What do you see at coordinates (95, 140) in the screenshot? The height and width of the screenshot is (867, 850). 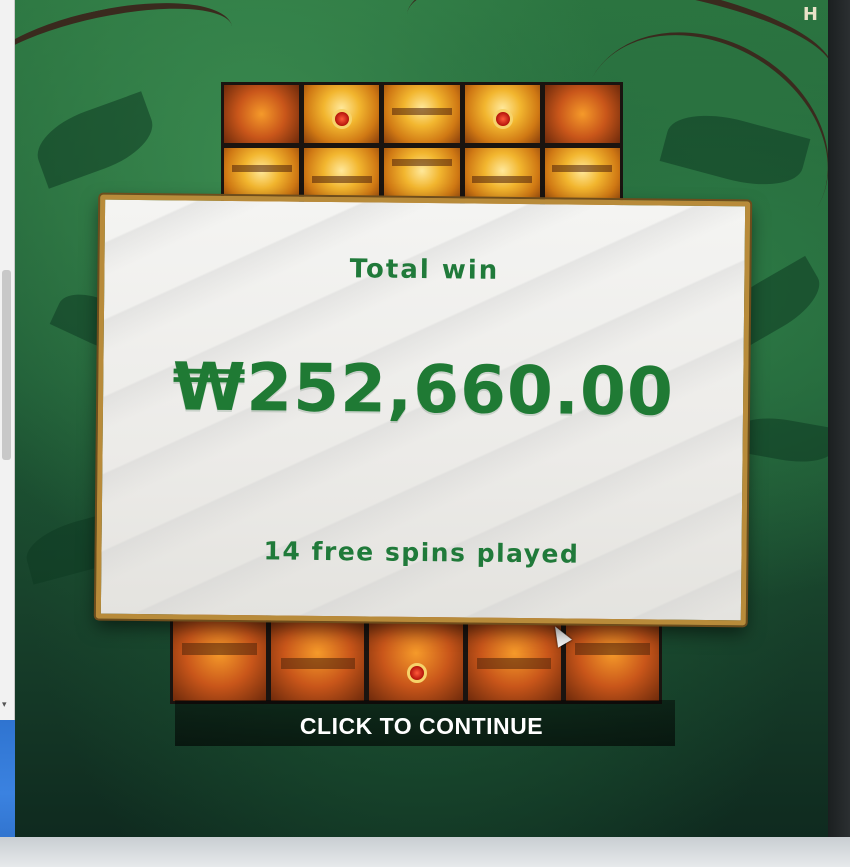 I see `foliage-leaf` at bounding box center [95, 140].